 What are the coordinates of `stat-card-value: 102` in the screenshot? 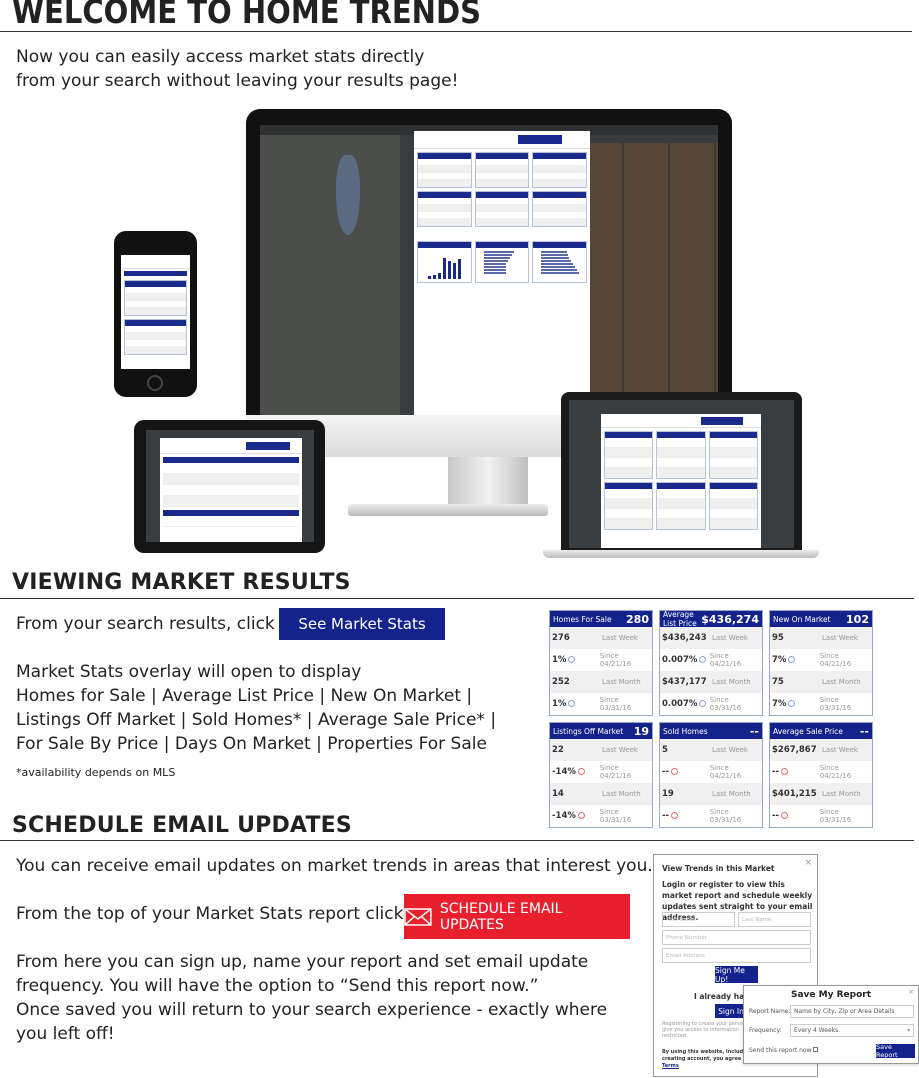 It's located at (857, 619).